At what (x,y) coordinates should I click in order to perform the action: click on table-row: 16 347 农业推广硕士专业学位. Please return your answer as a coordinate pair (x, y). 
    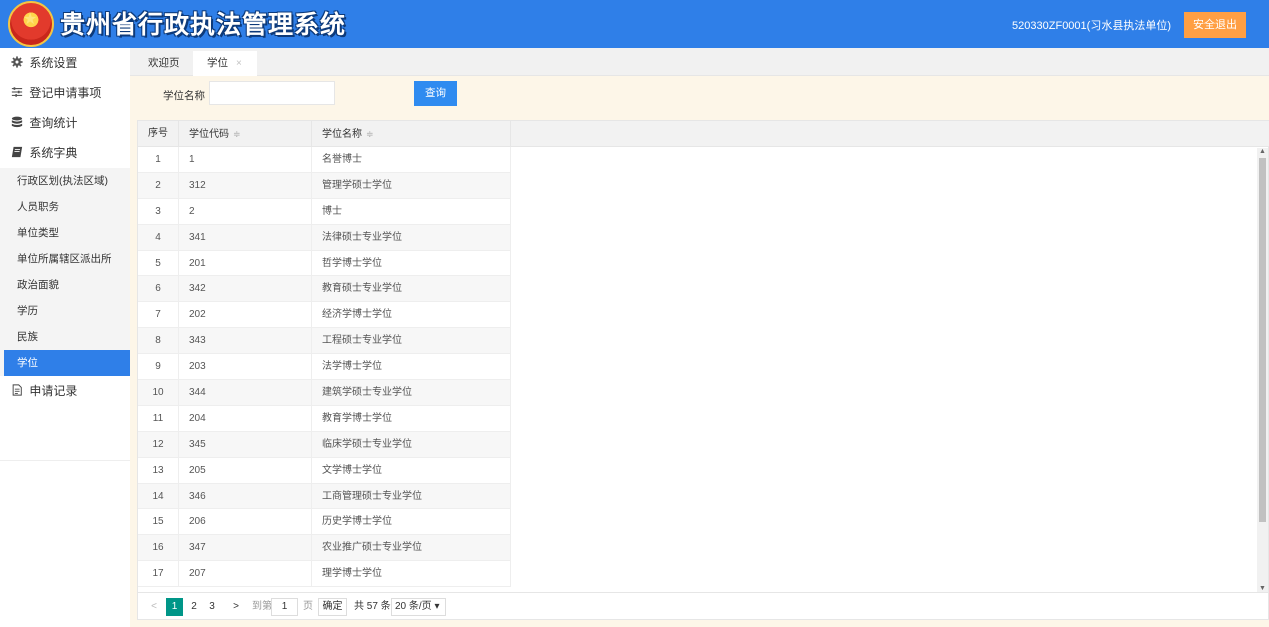
    Looking at the image, I should click on (324, 548).